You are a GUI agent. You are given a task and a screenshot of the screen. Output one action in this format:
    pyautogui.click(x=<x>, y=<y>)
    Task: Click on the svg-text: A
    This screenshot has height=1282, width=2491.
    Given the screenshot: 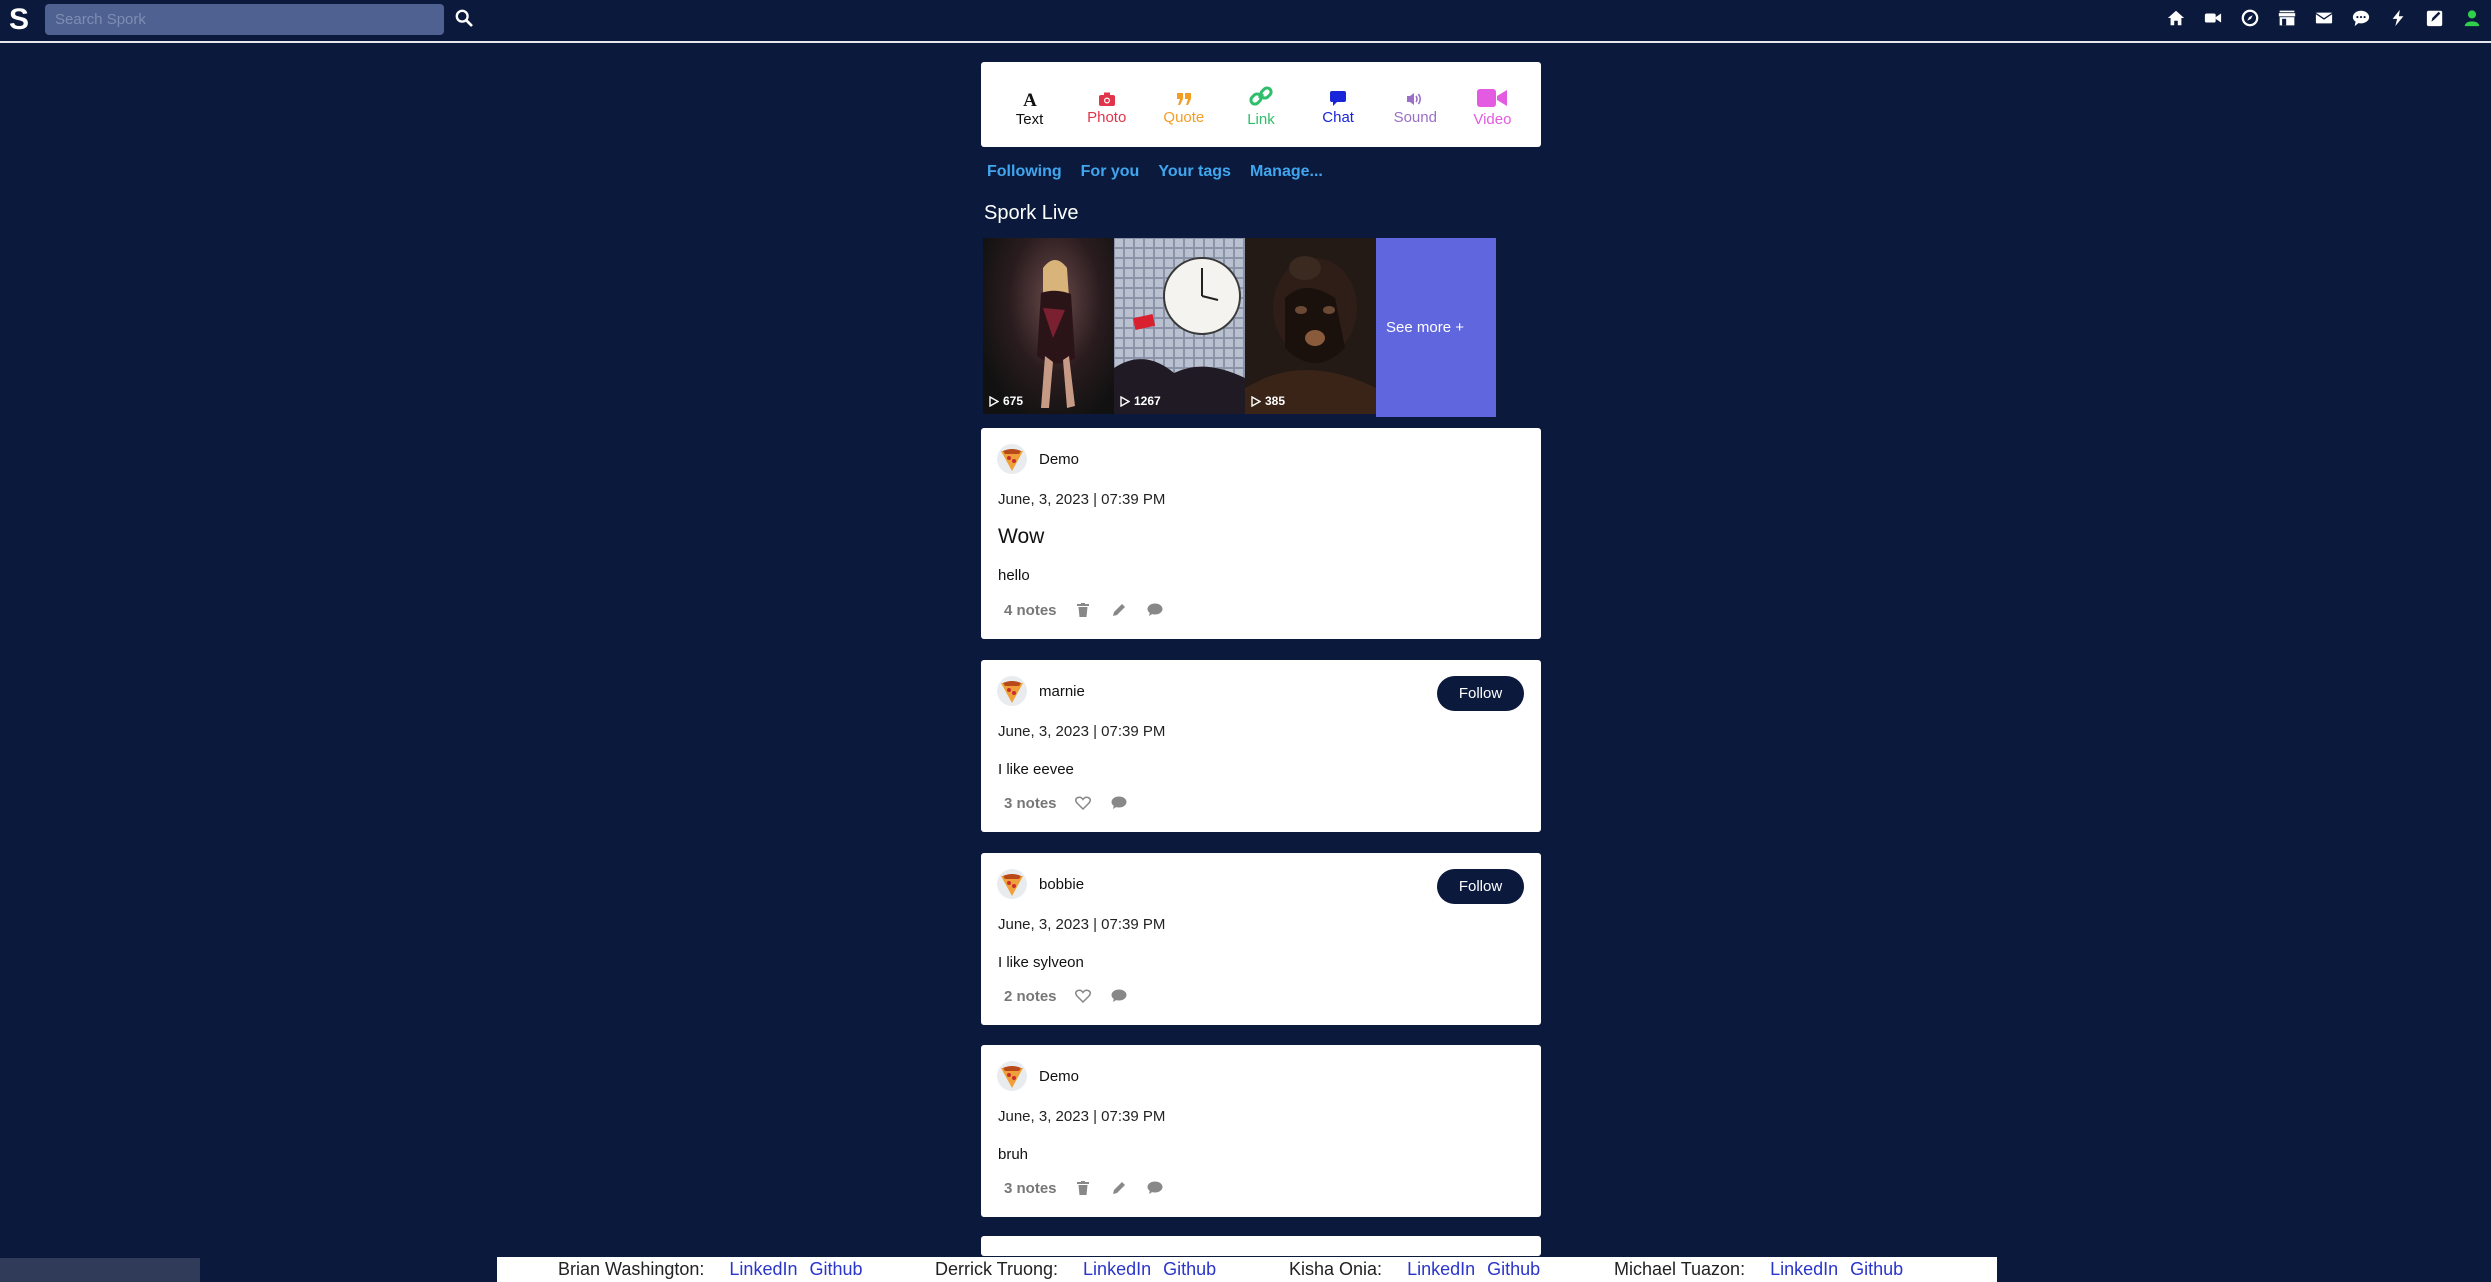 What is the action you would take?
    pyautogui.click(x=1030, y=99)
    